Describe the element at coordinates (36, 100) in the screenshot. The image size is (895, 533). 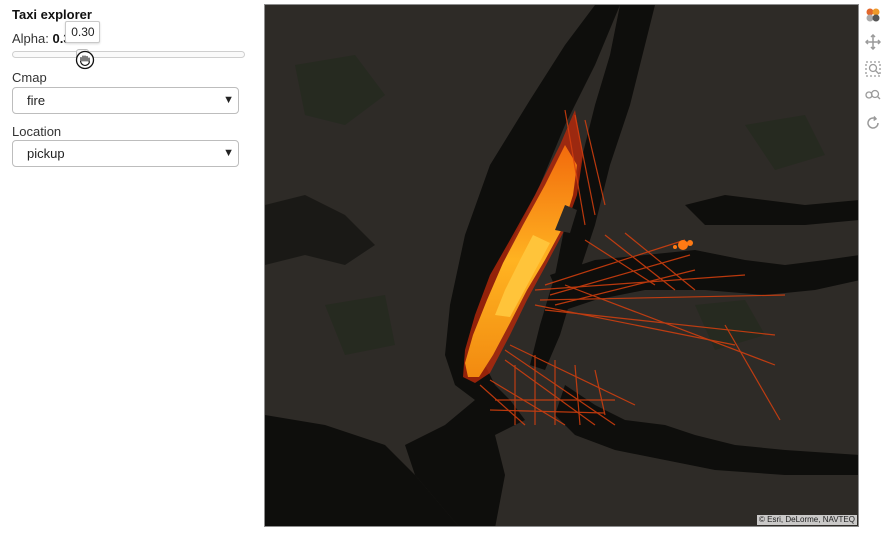
I see `cmap-selected-value: fire` at that location.